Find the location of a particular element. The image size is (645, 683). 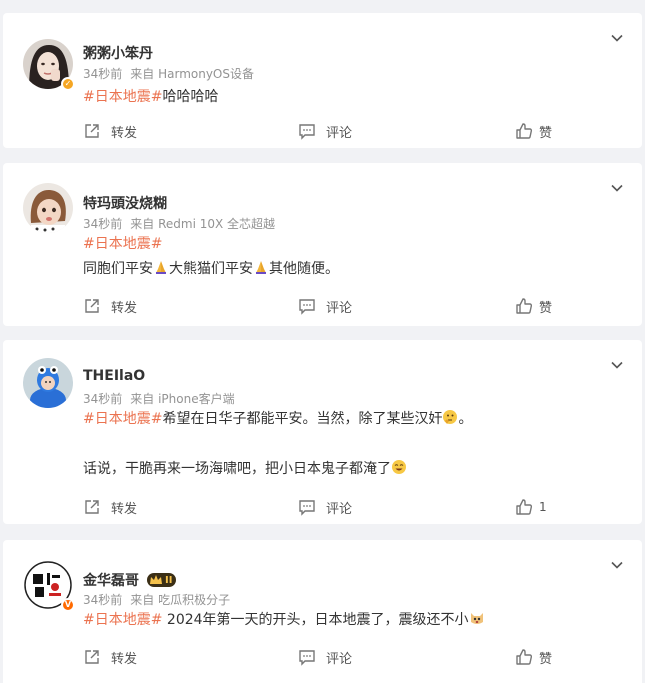

member-level-badge: II is located at coordinates (162, 580).